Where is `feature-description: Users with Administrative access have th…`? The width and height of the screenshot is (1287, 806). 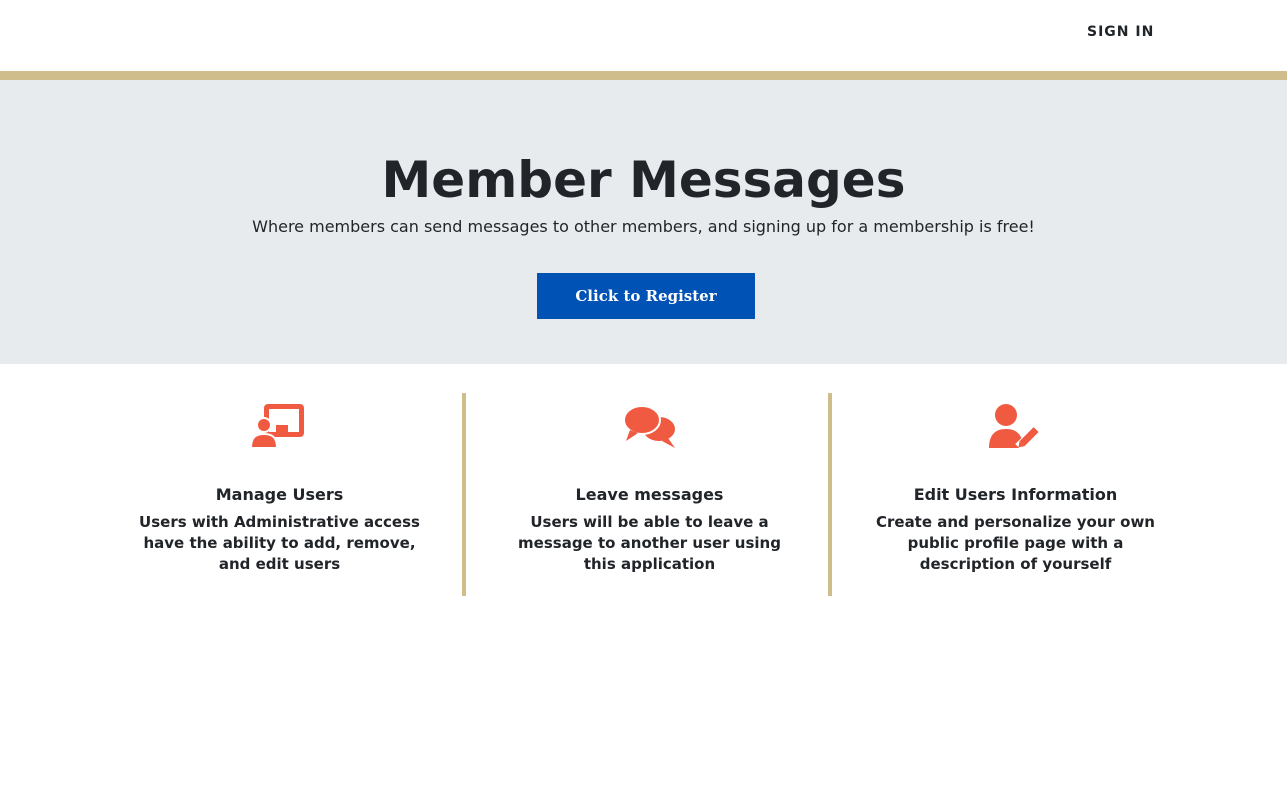
feature-description: Users with Administrative access have th… is located at coordinates (279, 543).